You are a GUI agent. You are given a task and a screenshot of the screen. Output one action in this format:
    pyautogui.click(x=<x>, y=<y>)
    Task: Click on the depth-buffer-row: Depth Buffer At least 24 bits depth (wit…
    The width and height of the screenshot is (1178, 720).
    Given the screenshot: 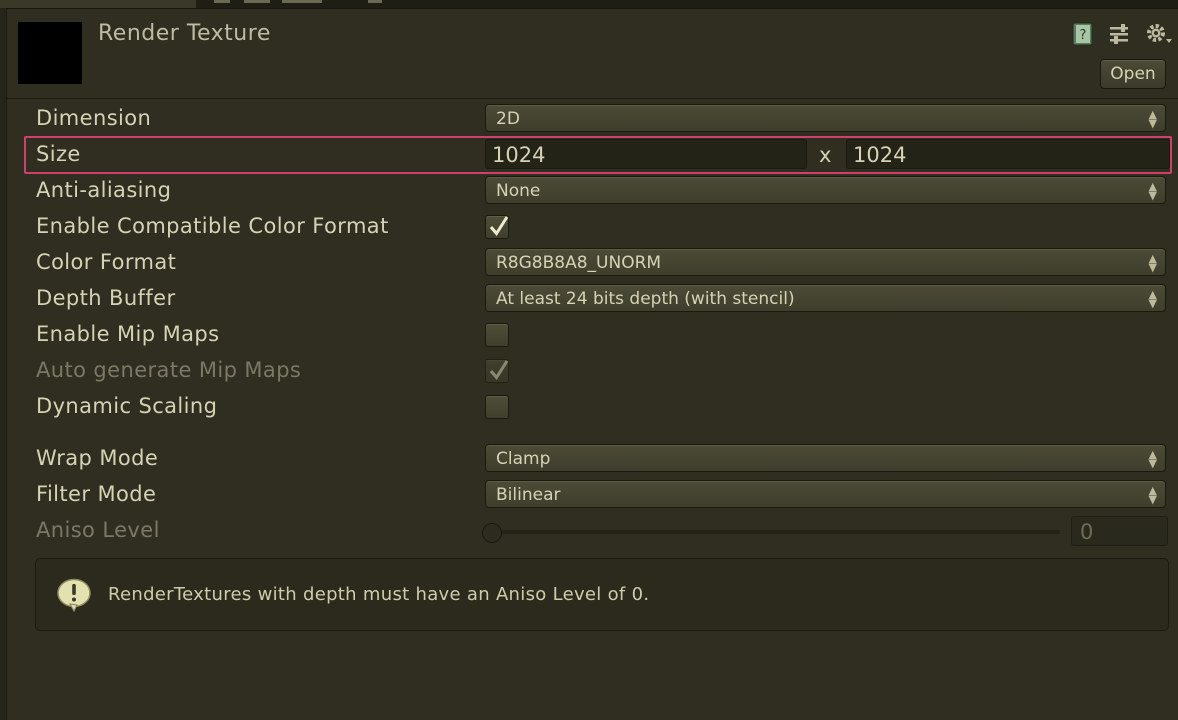 What is the action you would take?
    pyautogui.click(x=592, y=299)
    